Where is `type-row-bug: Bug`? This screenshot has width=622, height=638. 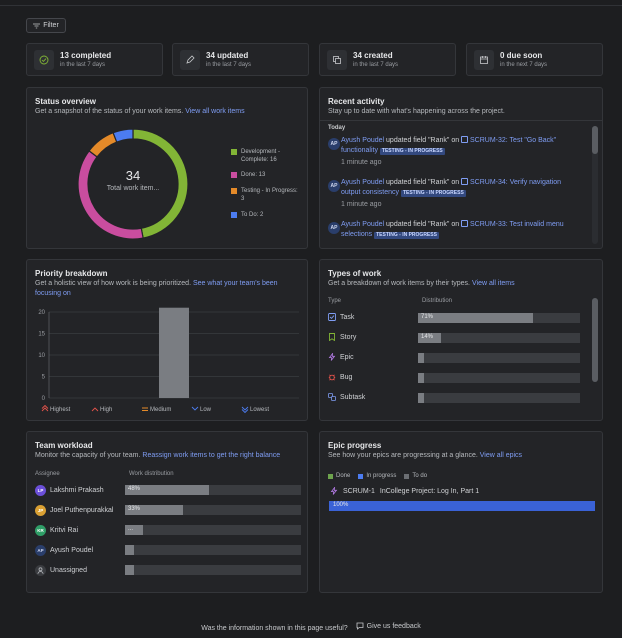
type-row-bug: Bug is located at coordinates (340, 377).